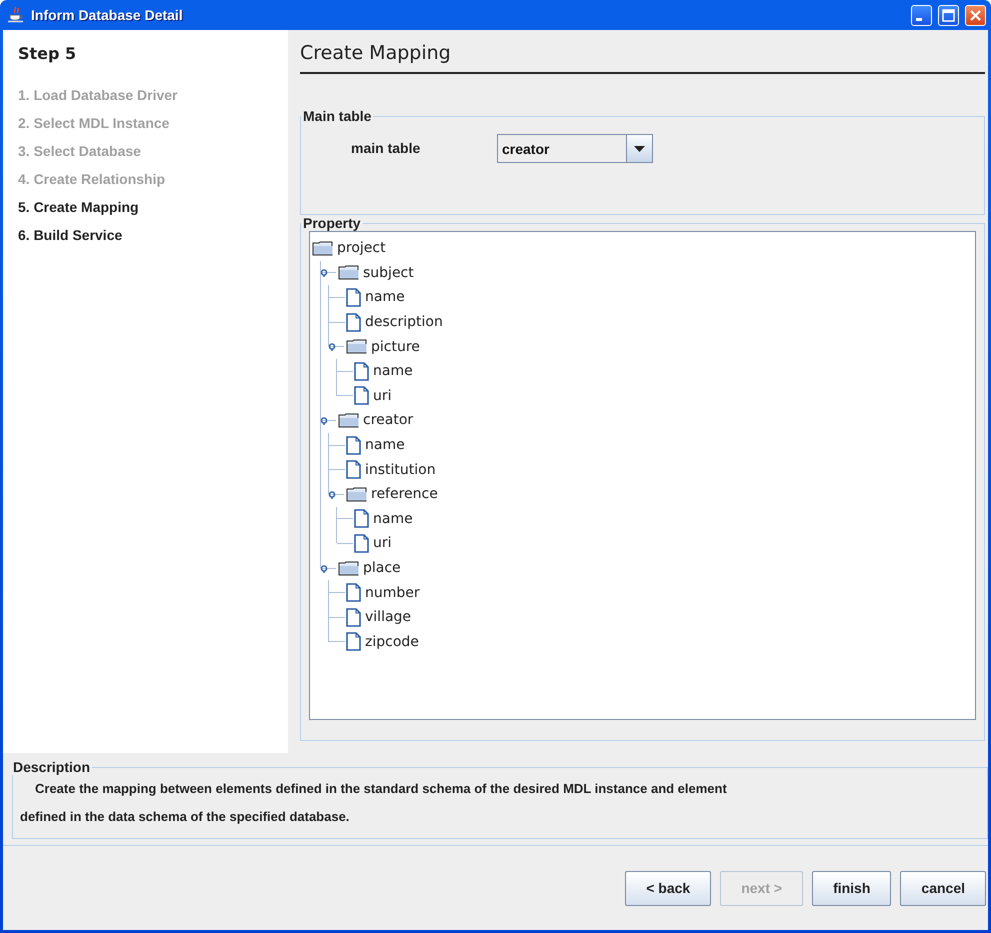 This screenshot has height=933, width=991. I want to click on wizard-button: cancel, so click(943, 888).